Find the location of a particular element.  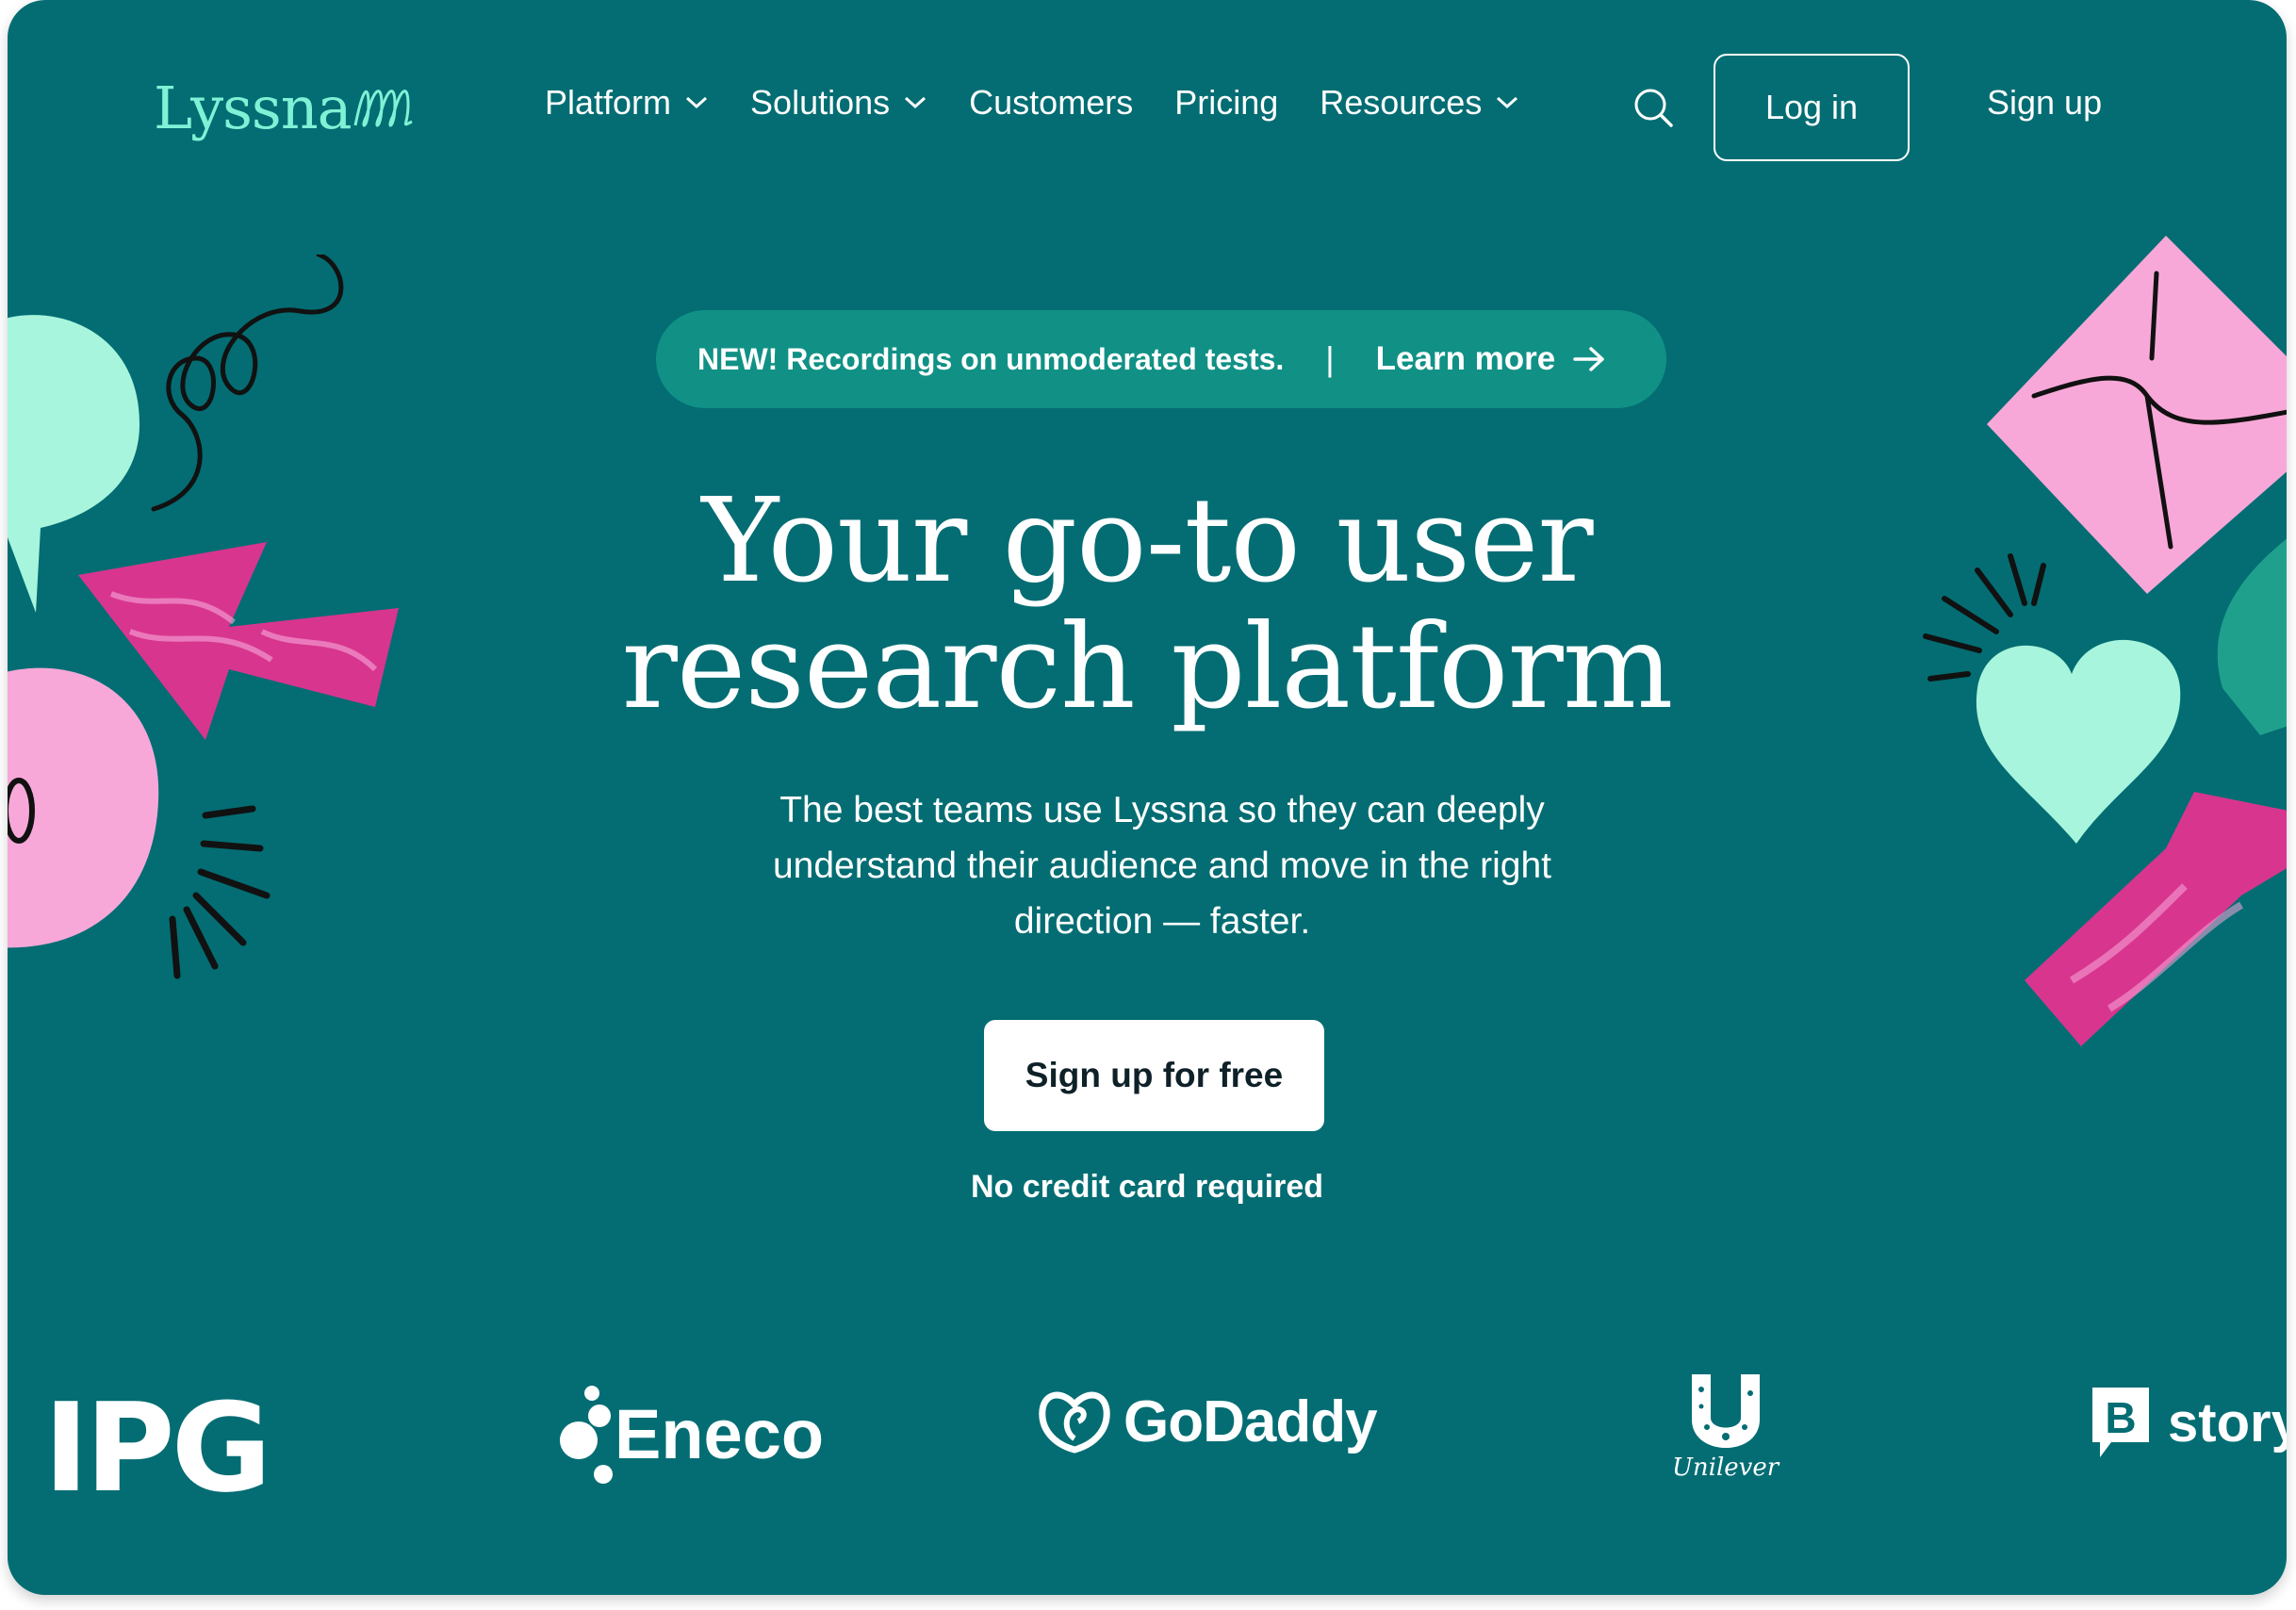

storyblok-logo: B story is located at coordinates (2189, 1423).